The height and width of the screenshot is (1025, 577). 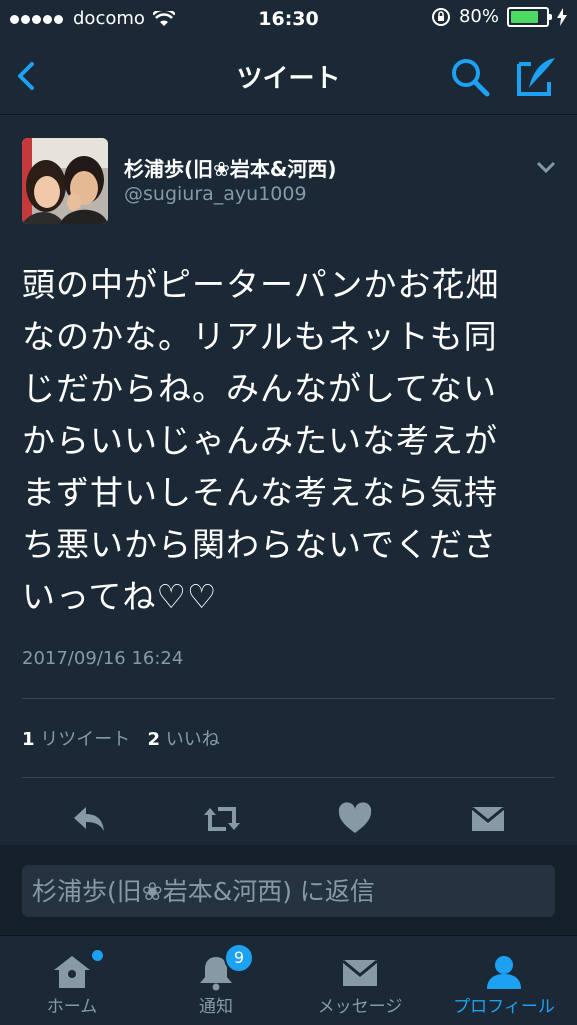 I want to click on reply-input, so click(x=288, y=891).